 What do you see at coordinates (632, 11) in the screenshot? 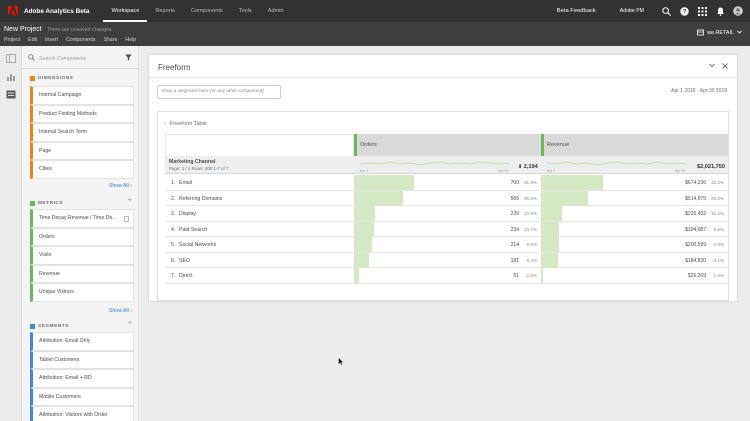
I see `org-name: Adobe PM` at bounding box center [632, 11].